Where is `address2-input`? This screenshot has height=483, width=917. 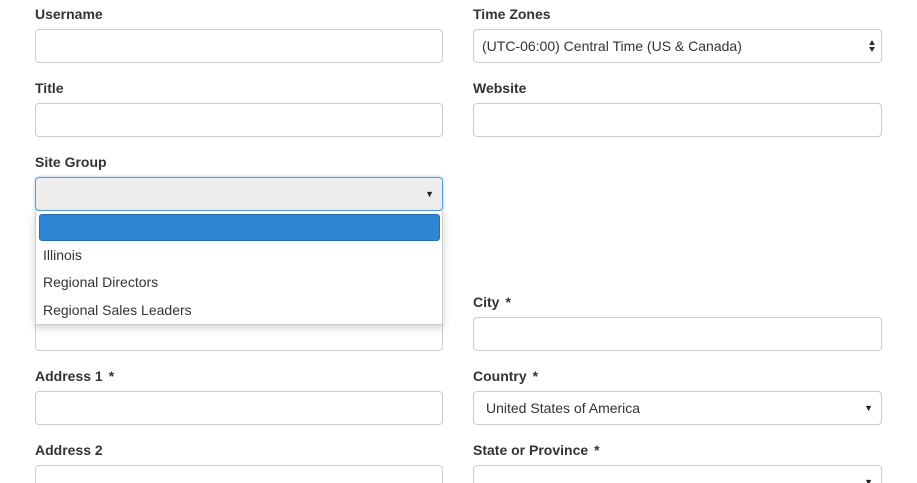 address2-input is located at coordinates (239, 474).